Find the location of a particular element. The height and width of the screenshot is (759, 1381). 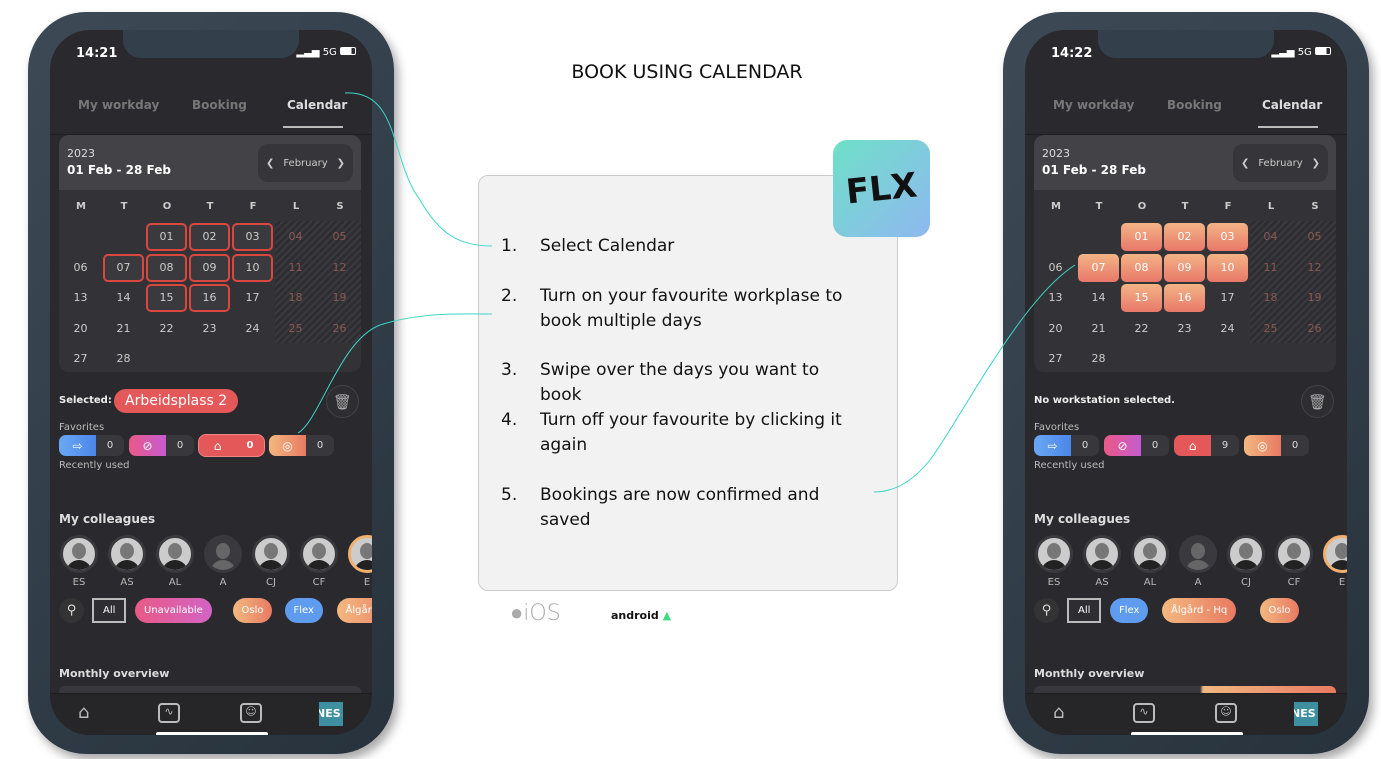

selected-workstation: Arbeidsplass 2 is located at coordinates (176, 401).